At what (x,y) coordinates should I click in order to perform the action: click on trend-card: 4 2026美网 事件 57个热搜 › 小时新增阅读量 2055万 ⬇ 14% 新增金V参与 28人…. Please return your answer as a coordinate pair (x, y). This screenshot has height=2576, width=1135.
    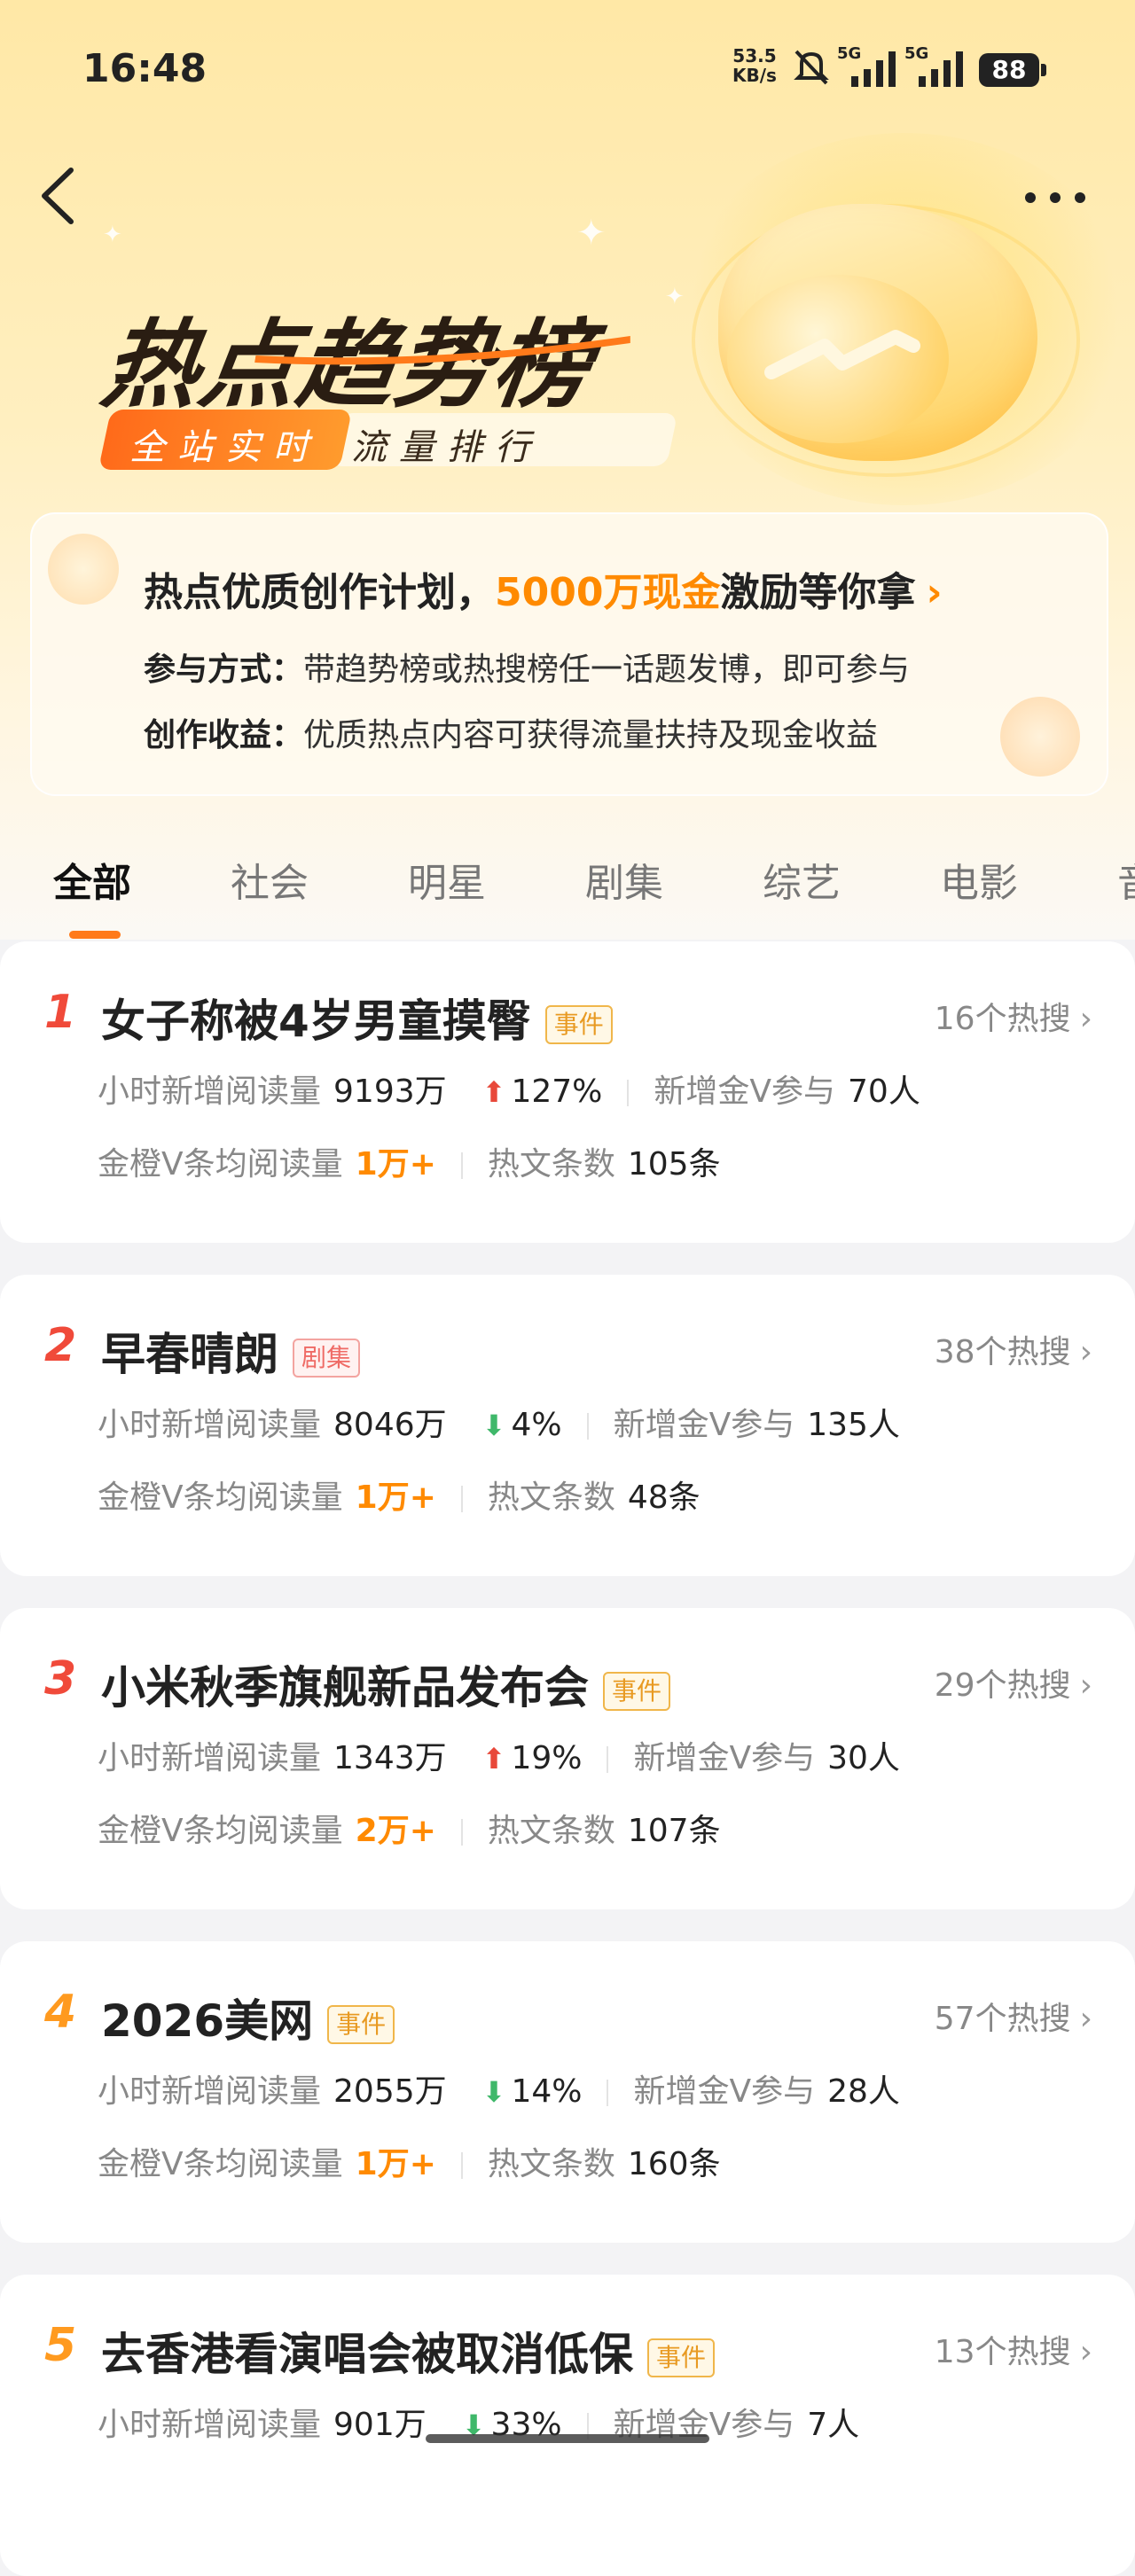
    Looking at the image, I should click on (568, 2092).